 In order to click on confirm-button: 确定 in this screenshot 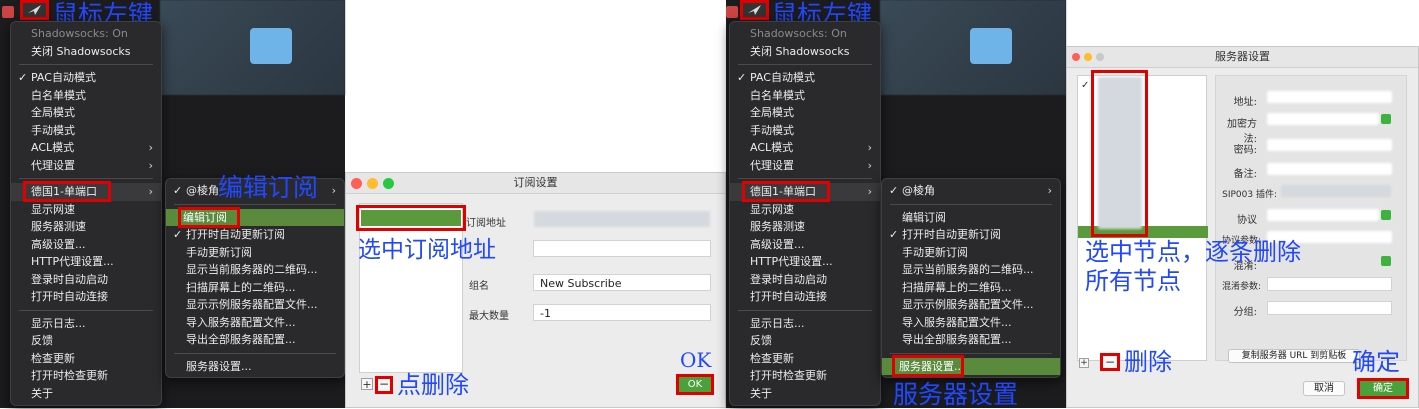, I will do `click(1383, 388)`.